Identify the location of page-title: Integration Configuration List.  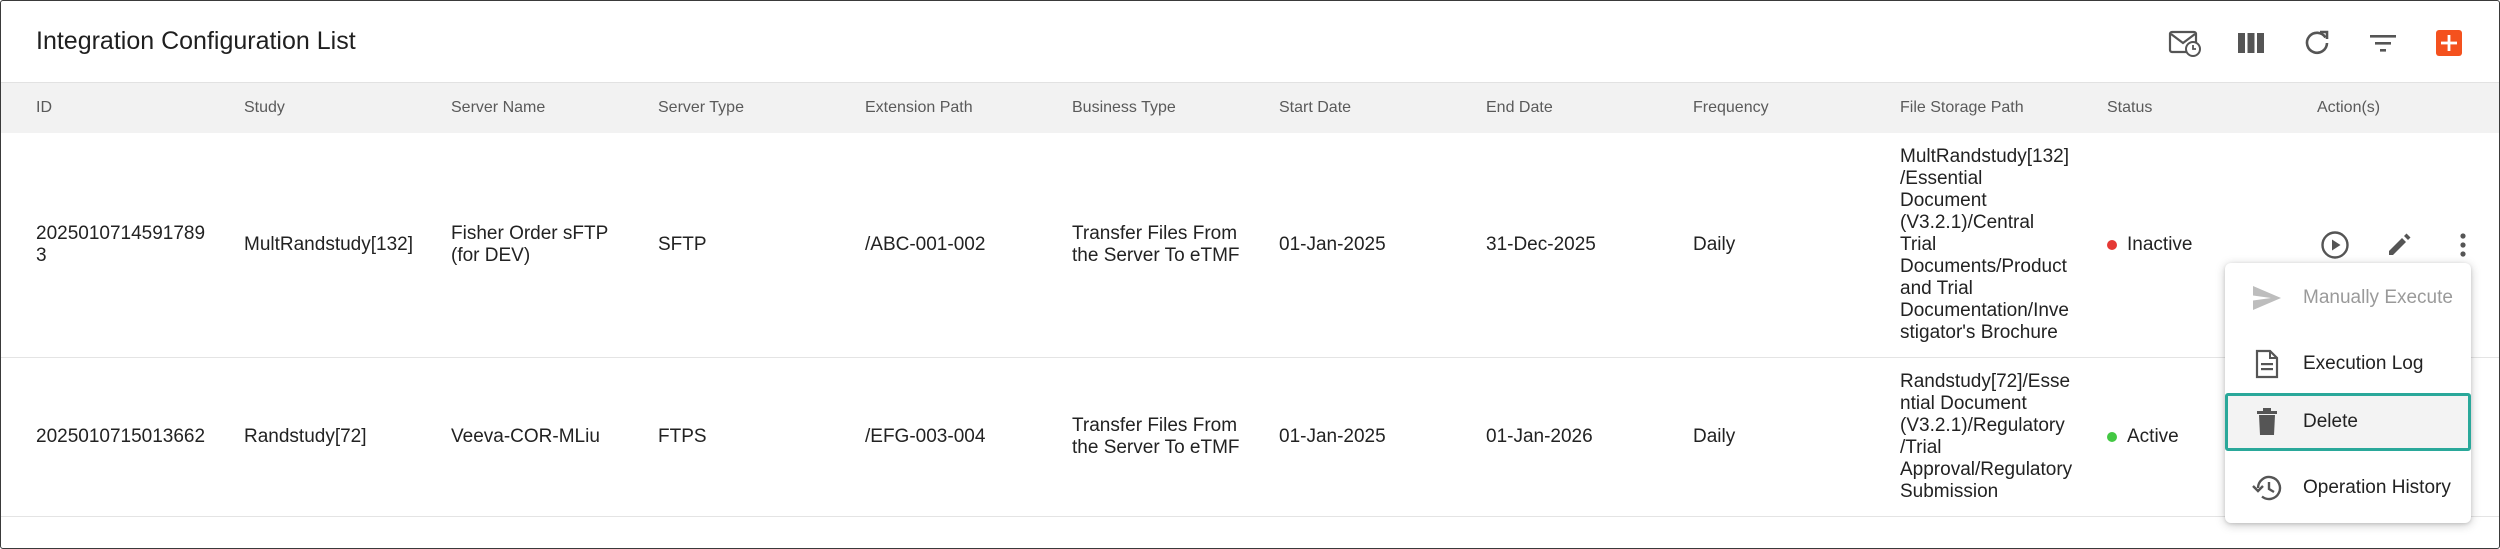
(196, 41).